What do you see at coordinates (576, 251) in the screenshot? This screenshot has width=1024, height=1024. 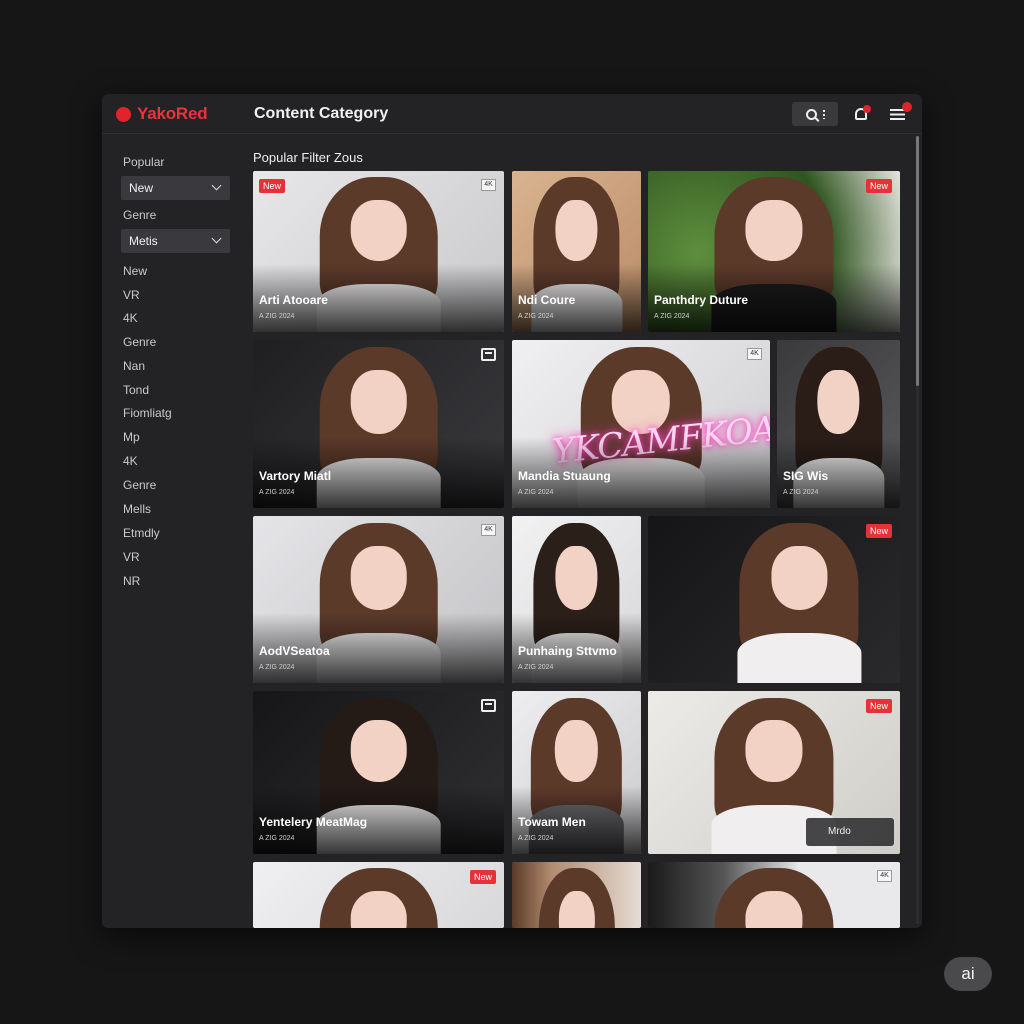 I see `video-card: Ndi Coure A ZIG 2024` at bounding box center [576, 251].